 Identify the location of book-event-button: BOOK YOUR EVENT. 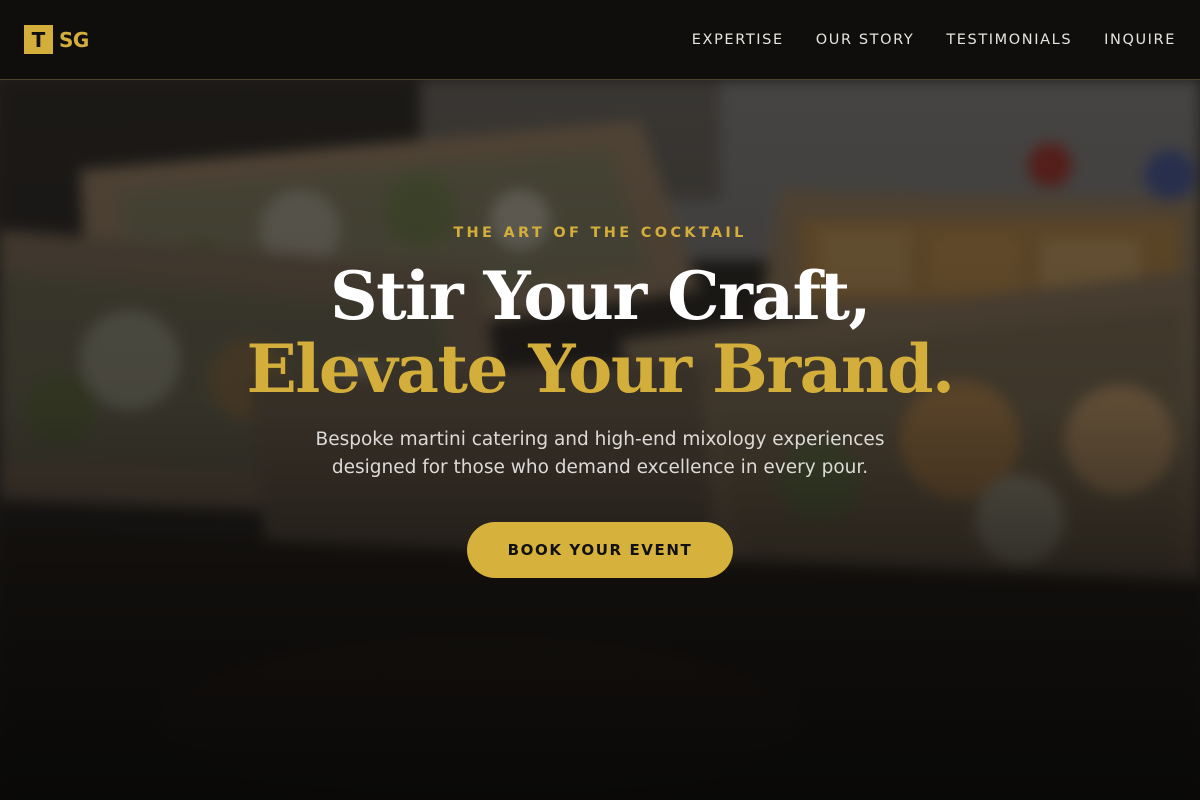
(600, 550).